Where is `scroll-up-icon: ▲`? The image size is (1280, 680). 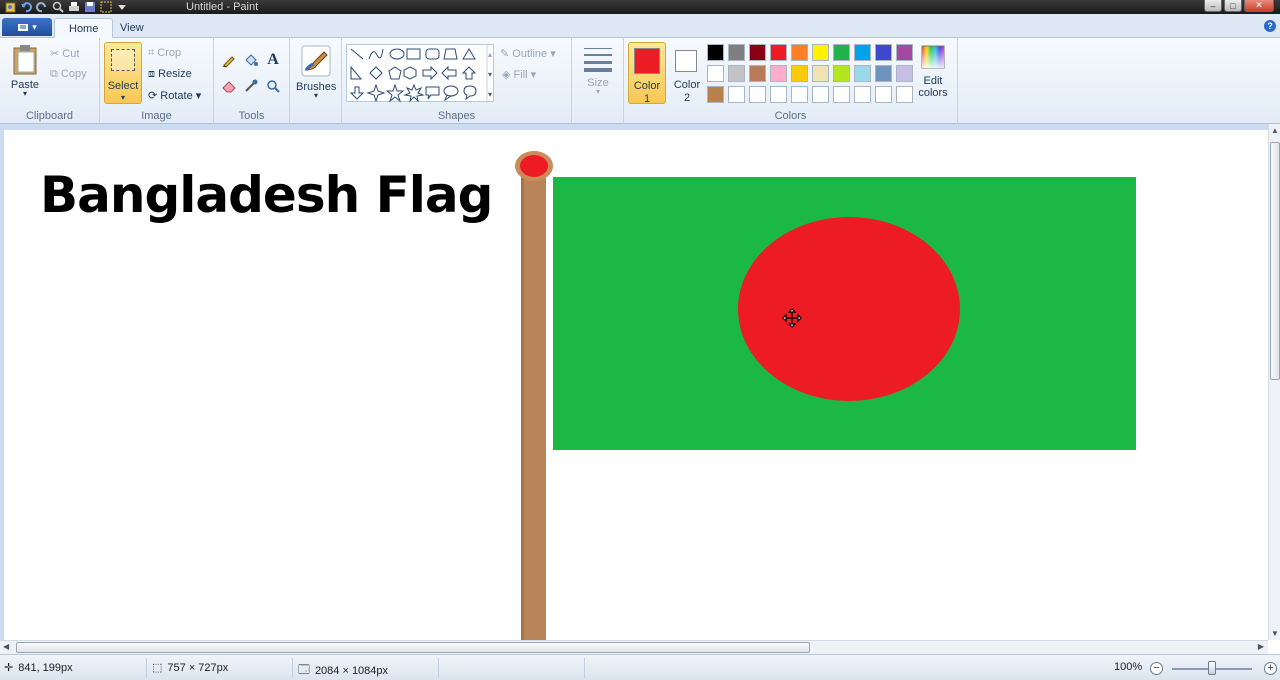
scroll-up-icon: ▲ is located at coordinates (1275, 130).